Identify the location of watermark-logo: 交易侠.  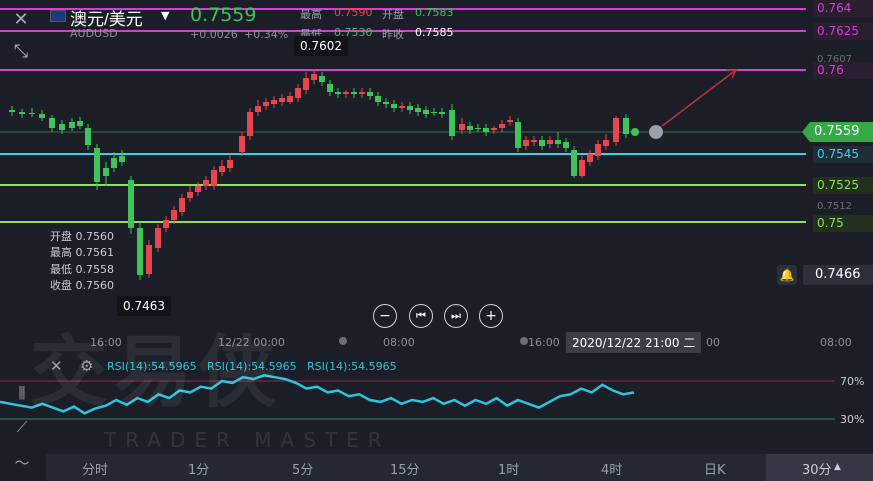
(156, 373).